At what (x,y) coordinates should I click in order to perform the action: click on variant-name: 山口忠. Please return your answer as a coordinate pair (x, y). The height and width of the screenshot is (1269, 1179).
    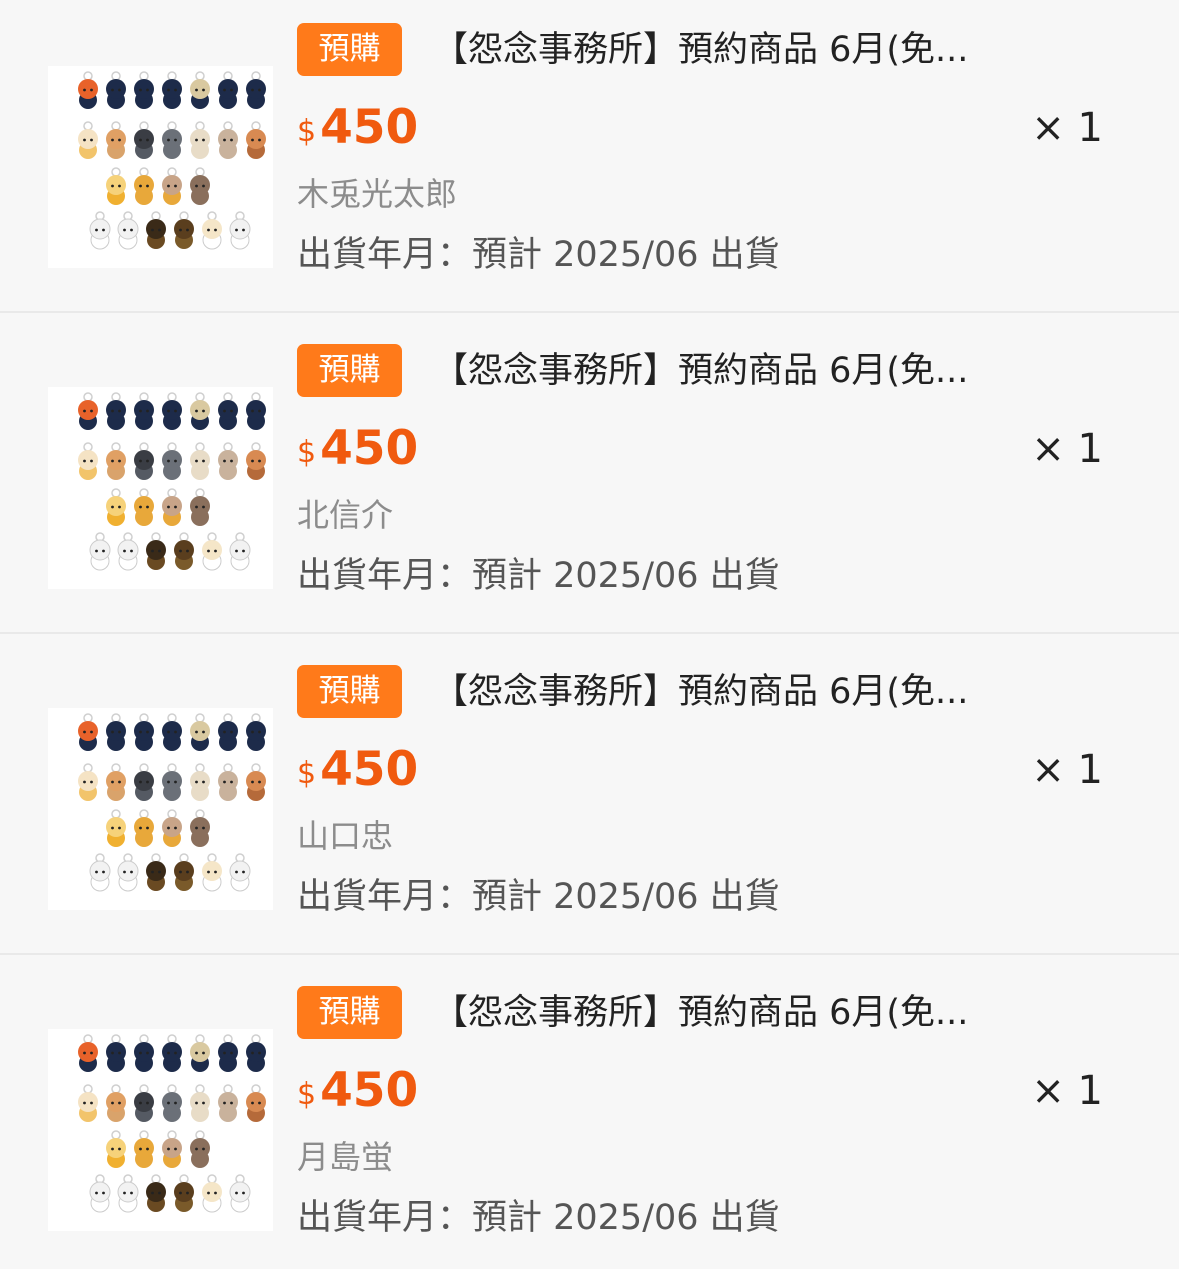
    Looking at the image, I should click on (345, 836).